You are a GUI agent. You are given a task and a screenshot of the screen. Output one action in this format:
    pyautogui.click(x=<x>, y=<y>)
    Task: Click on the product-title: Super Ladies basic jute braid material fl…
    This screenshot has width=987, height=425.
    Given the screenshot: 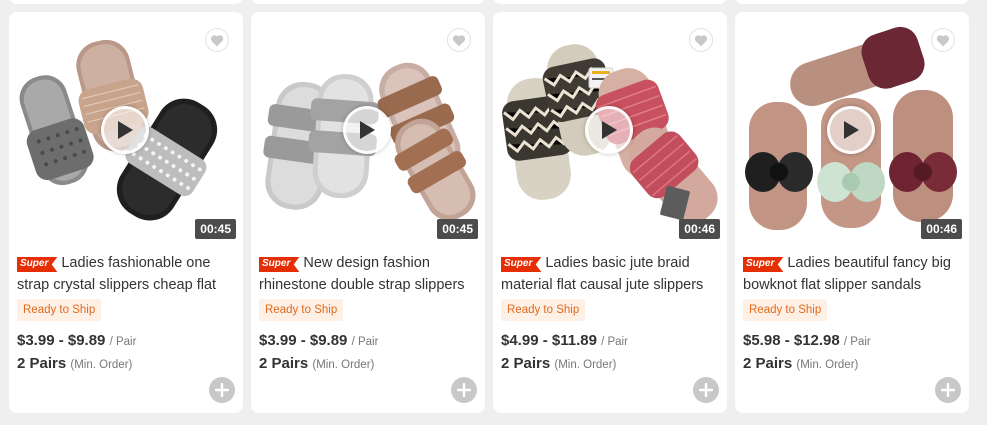 What is the action you would take?
    pyautogui.click(x=610, y=274)
    